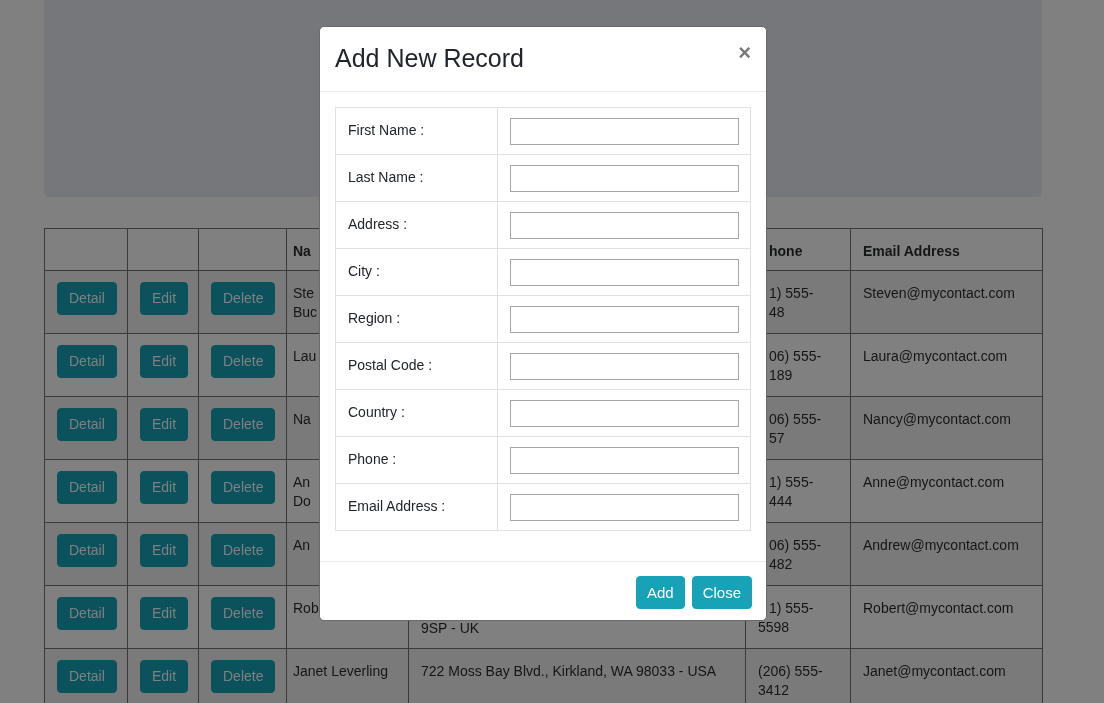 This screenshot has height=703, width=1104. I want to click on name-text: Rob, so click(306, 608).